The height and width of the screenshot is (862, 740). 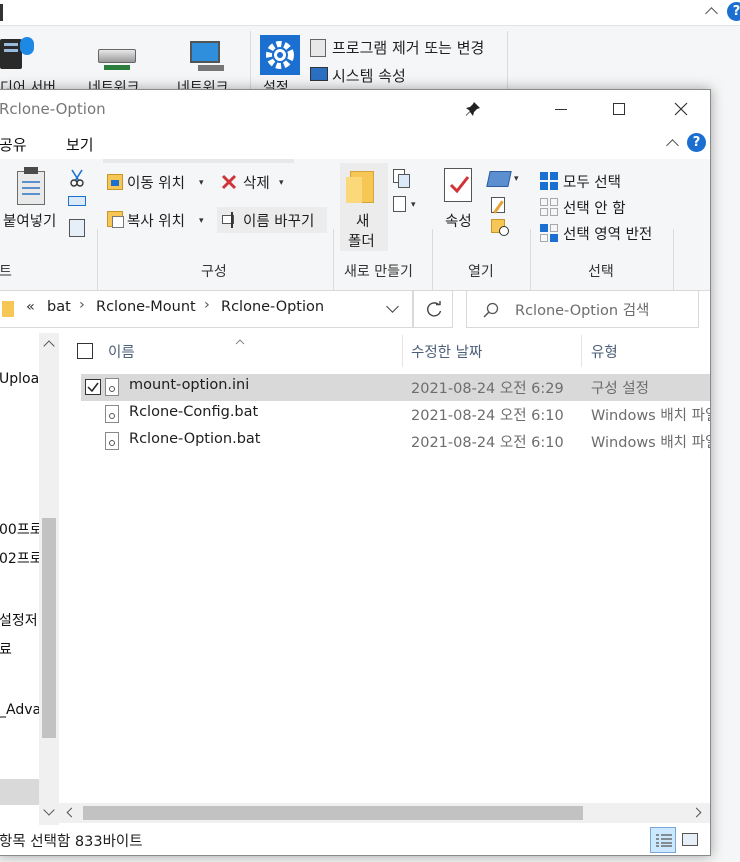 What do you see at coordinates (501, 228) in the screenshot?
I see `history-icon` at bounding box center [501, 228].